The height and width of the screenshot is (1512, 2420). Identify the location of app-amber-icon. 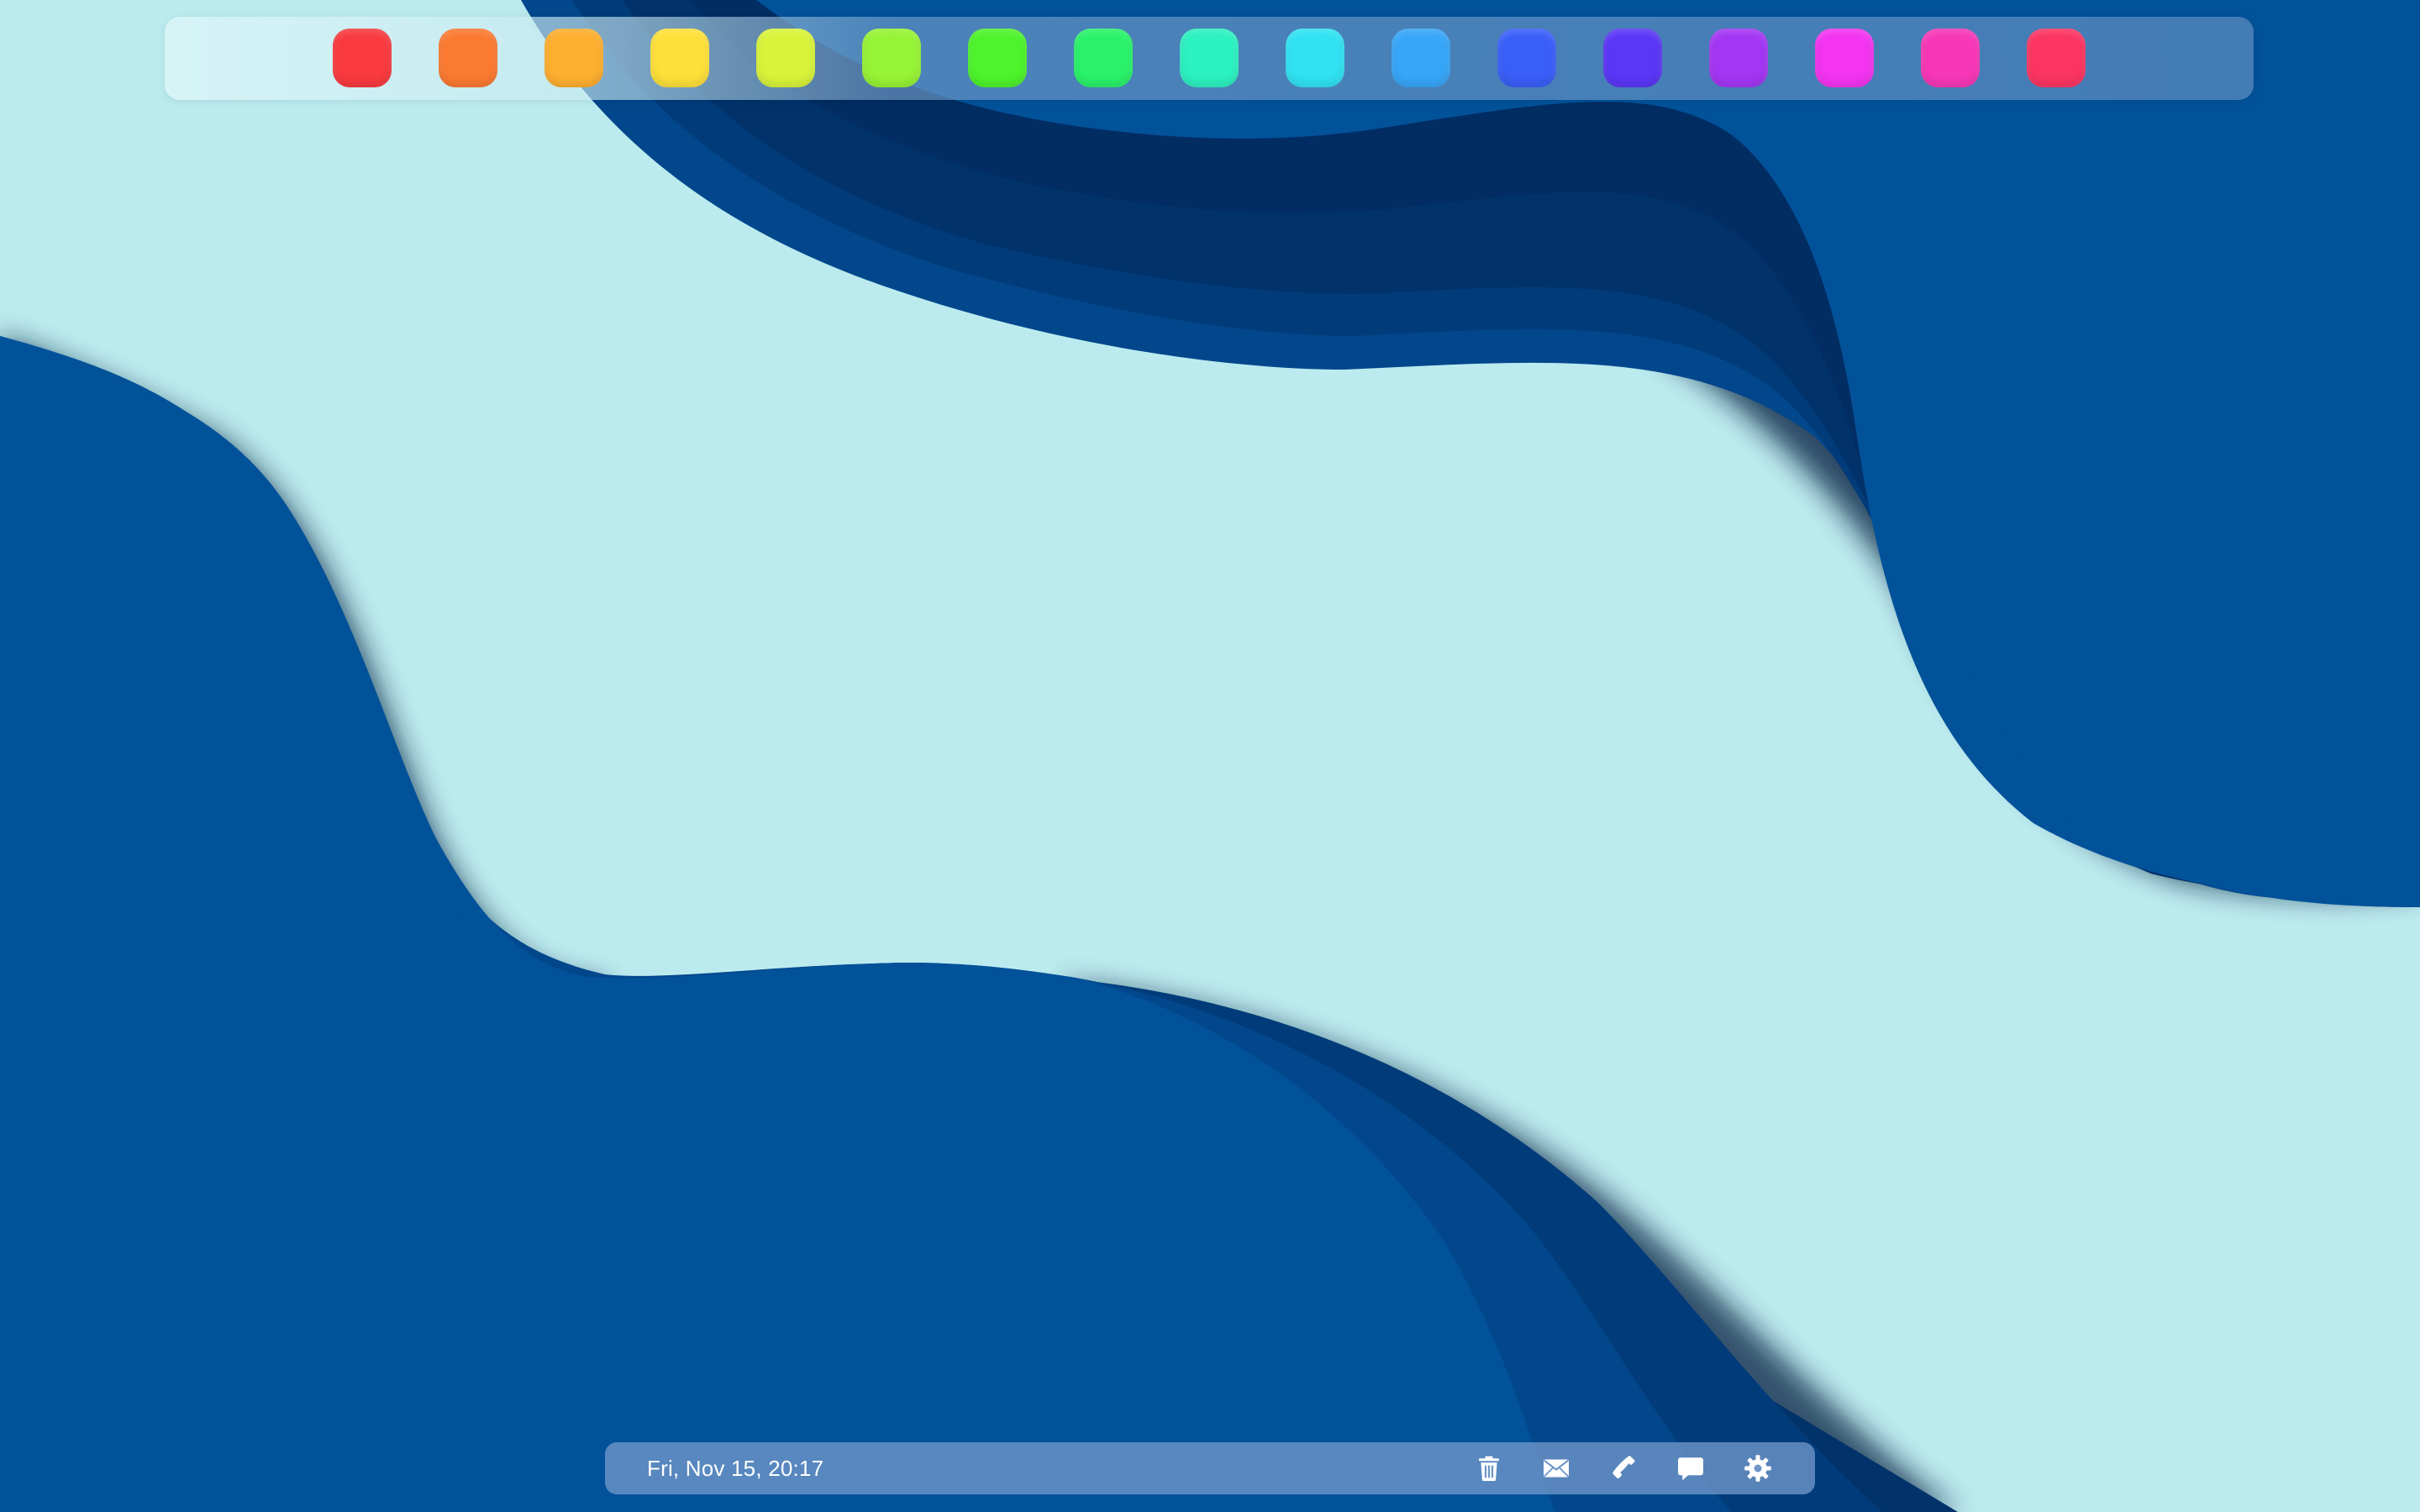
(573, 58).